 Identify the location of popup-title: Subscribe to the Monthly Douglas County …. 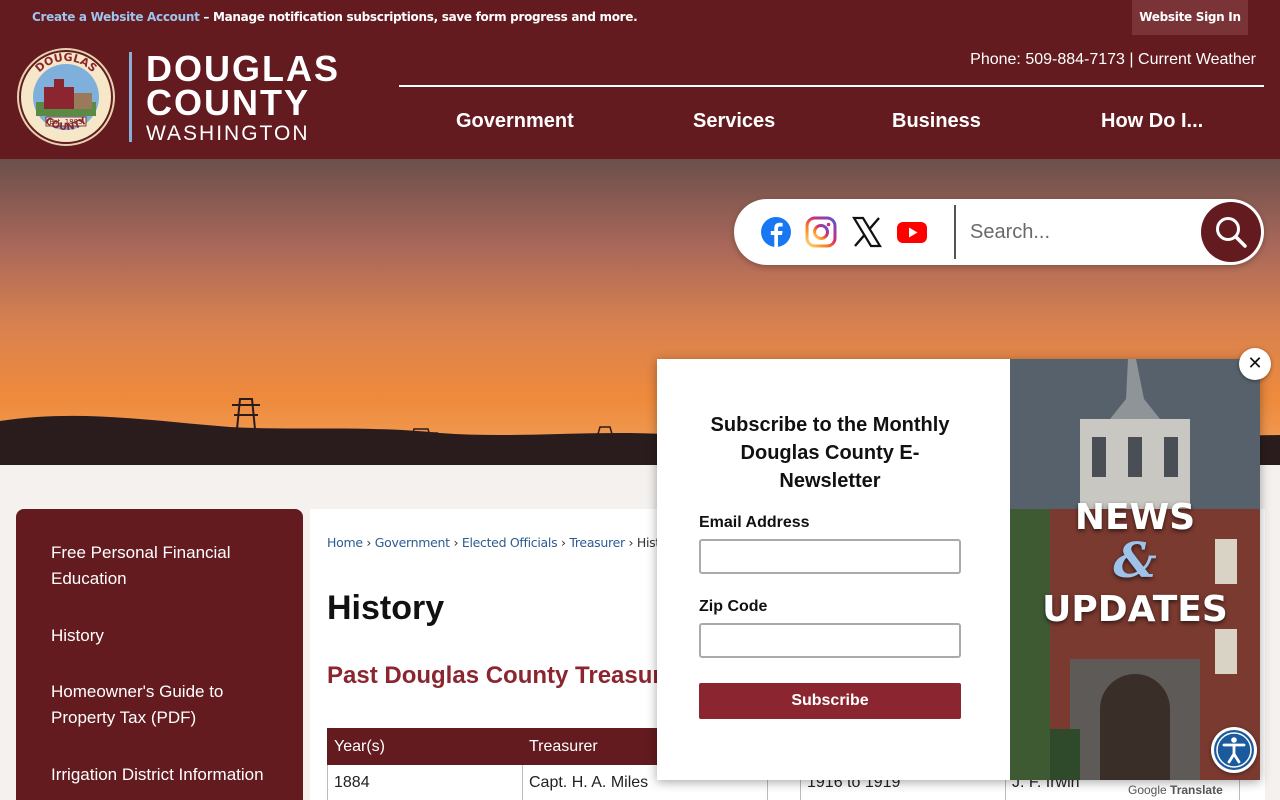
(830, 453).